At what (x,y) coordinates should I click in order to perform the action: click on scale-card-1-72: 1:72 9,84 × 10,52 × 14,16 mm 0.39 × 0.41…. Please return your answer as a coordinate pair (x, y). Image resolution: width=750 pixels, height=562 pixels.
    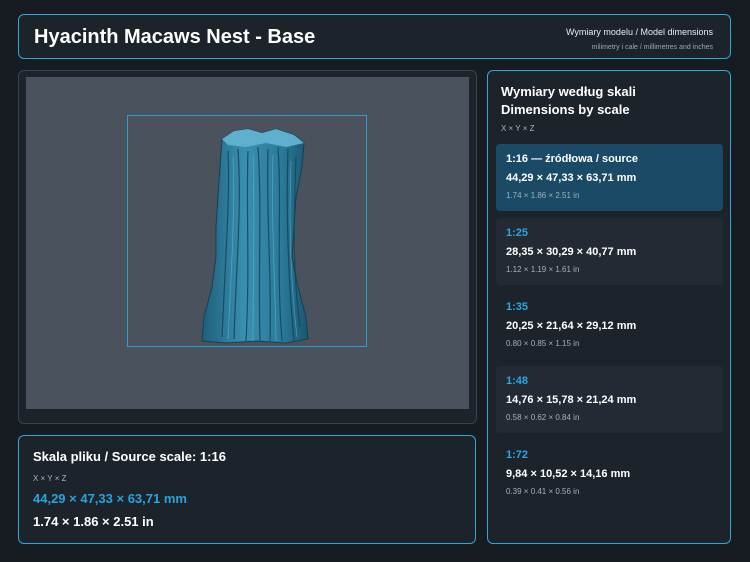
    Looking at the image, I should click on (609, 473).